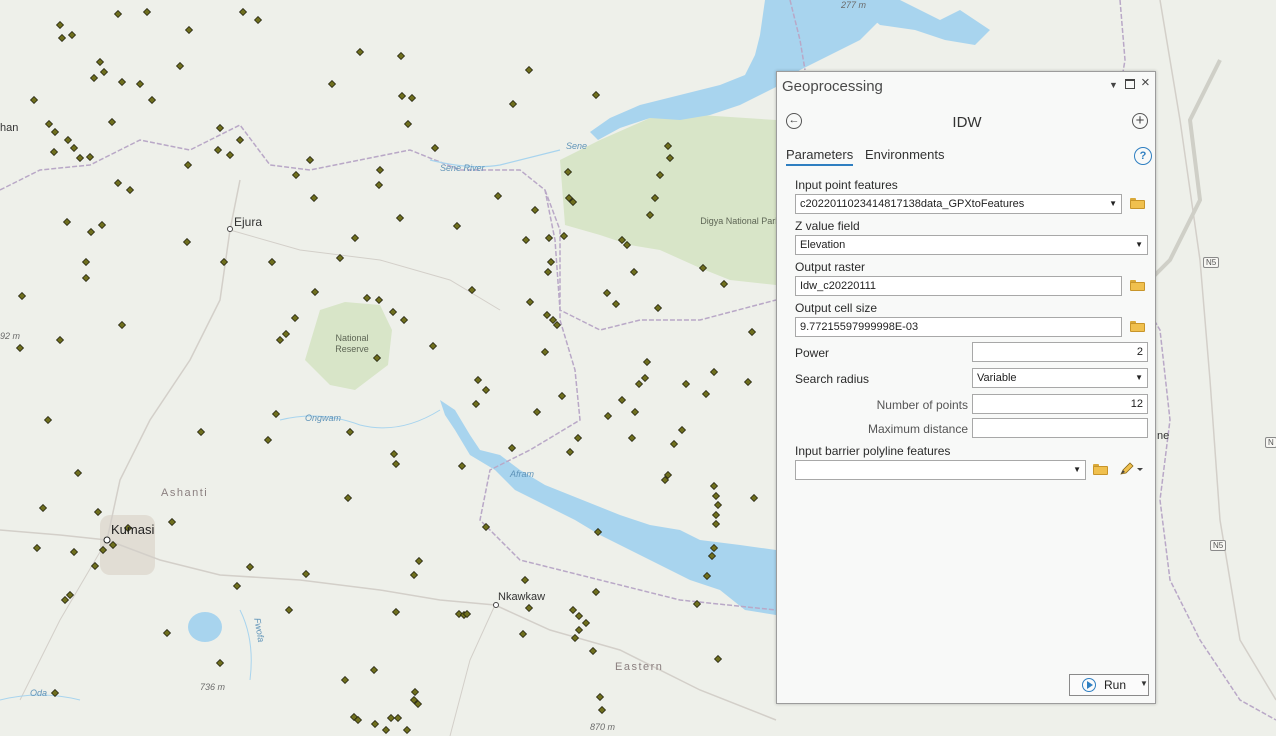 The height and width of the screenshot is (736, 1276). Describe the element at coordinates (958, 286) in the screenshot. I see `output-raster-input: Idw_c20220111` at that location.